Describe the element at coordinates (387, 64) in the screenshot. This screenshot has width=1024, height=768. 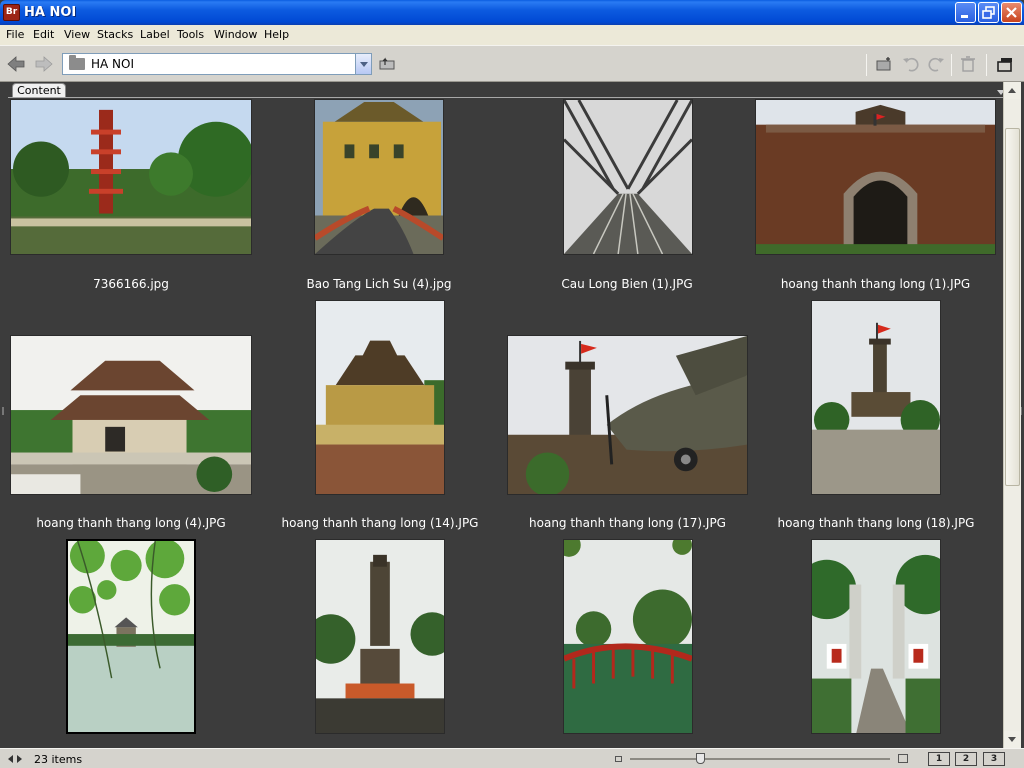
I see `go-up-folder-icon` at that location.